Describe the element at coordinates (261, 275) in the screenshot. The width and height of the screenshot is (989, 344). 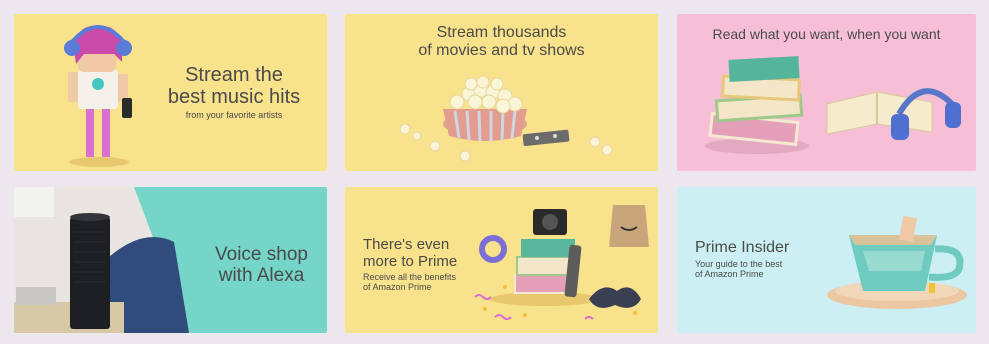
I see `alexa-title-line-2: with Alexa` at that location.